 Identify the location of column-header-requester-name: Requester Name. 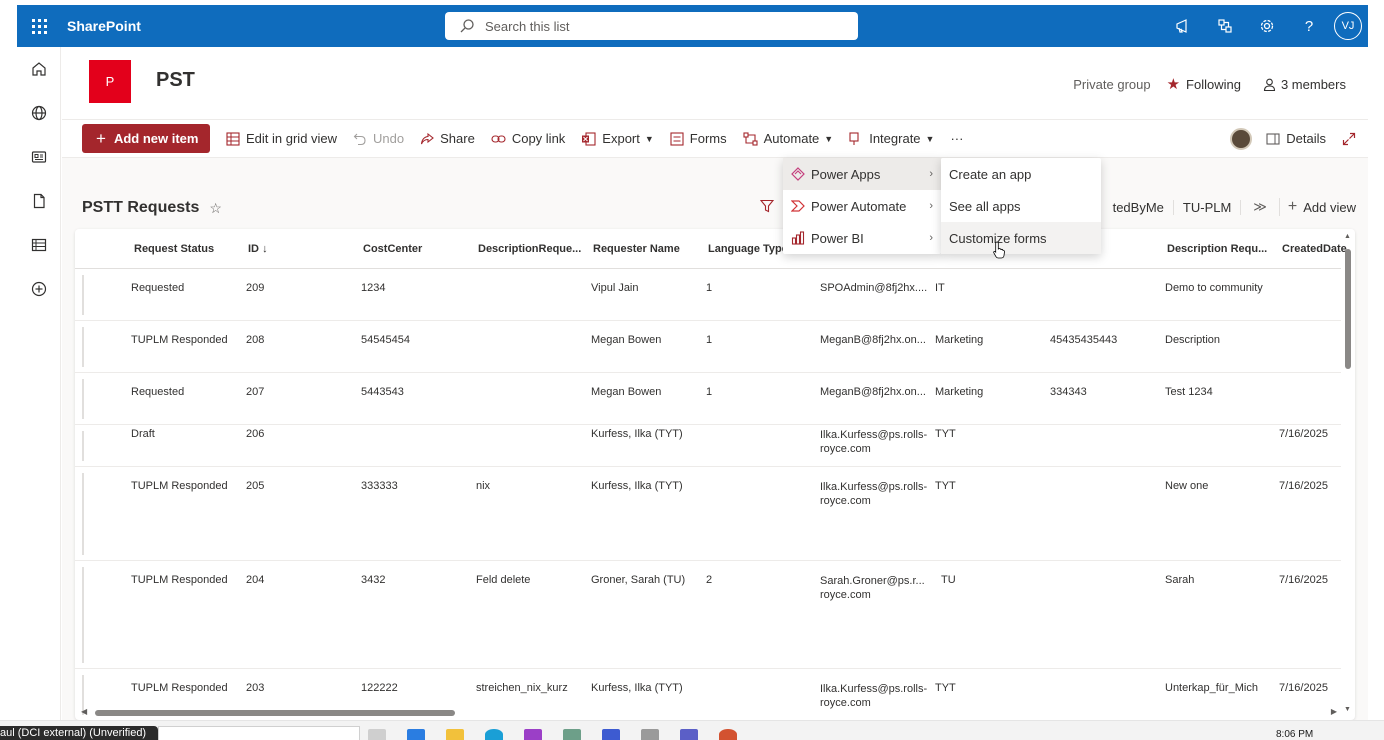
(636, 249).